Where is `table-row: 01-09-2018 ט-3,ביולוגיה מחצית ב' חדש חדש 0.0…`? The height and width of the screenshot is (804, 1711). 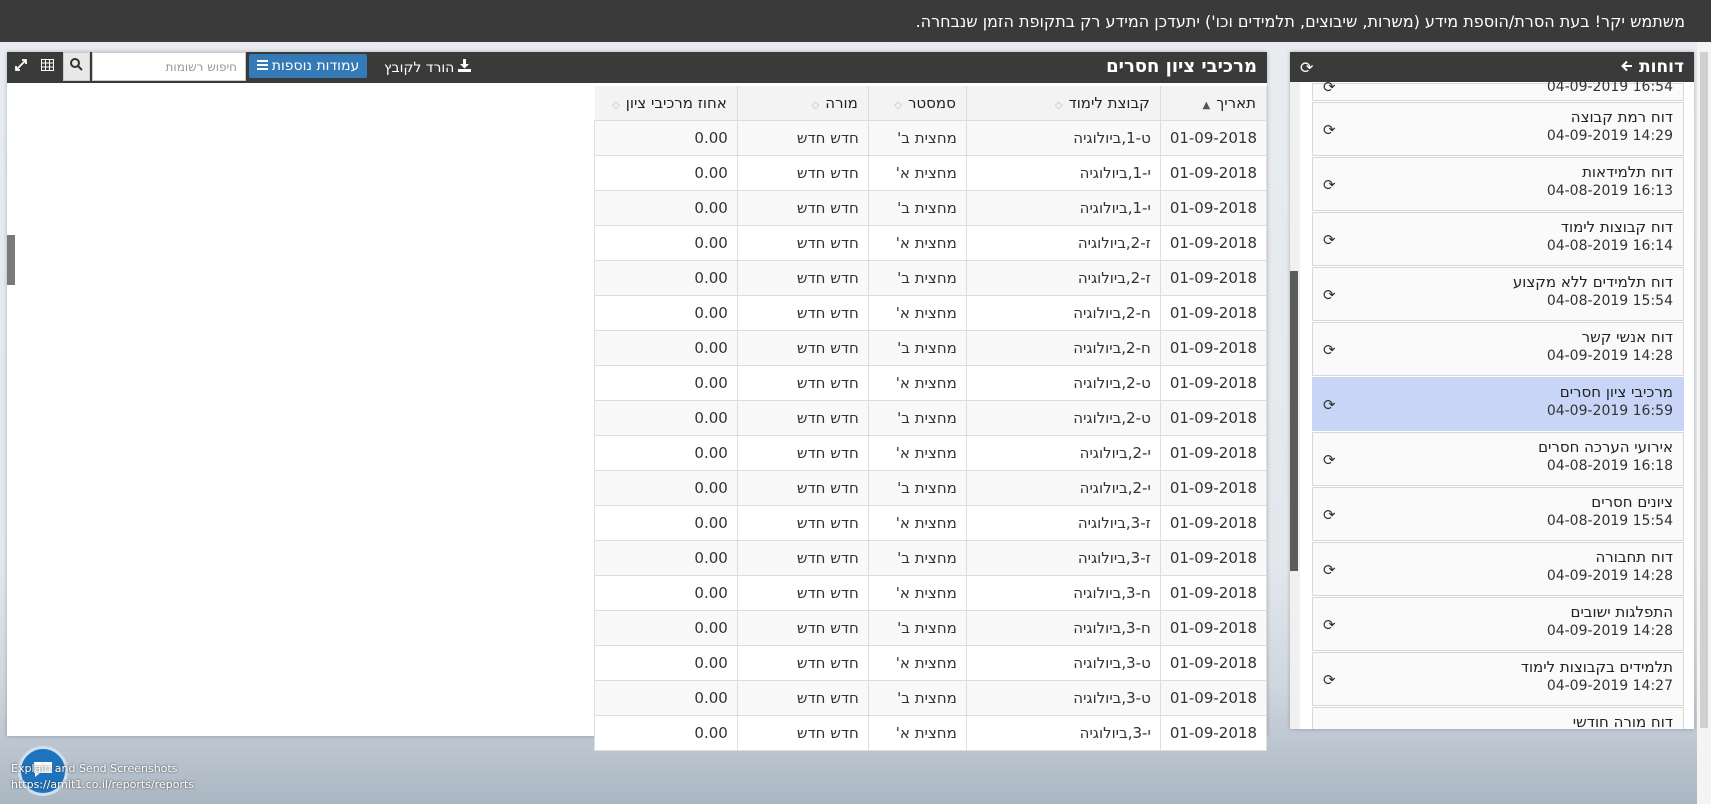
table-row: 01-09-2018 ט-3,ביולוגיה מחצית ב' חדש חדש 0.0… is located at coordinates (931, 698).